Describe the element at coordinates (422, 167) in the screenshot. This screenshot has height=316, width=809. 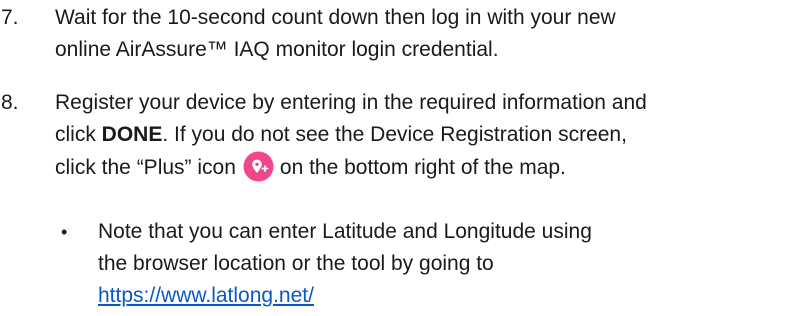
I see `step-8-line-3-post: on the bottom right of the map.` at that location.